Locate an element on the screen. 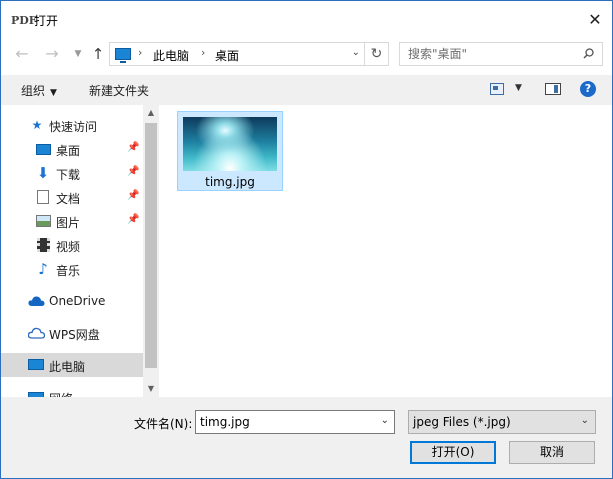 The image size is (613, 479). music-icon: ♪ is located at coordinates (43, 269).